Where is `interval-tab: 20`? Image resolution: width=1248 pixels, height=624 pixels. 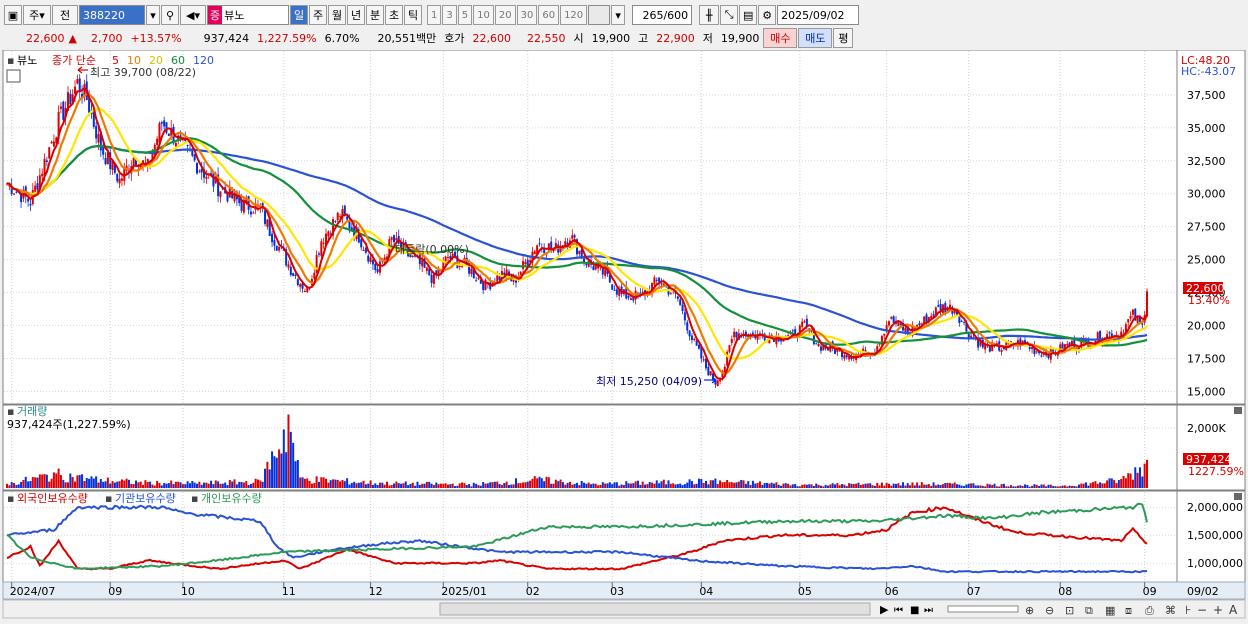
interval-tab: 20 is located at coordinates (505, 15).